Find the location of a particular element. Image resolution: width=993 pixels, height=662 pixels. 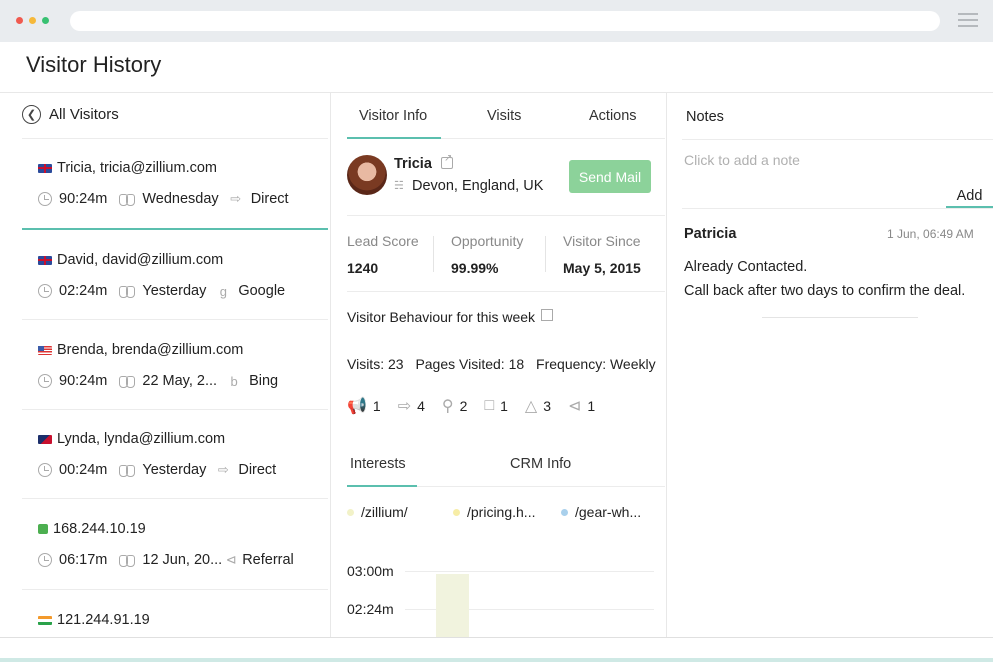

maximize-window-dot is located at coordinates (45, 20).